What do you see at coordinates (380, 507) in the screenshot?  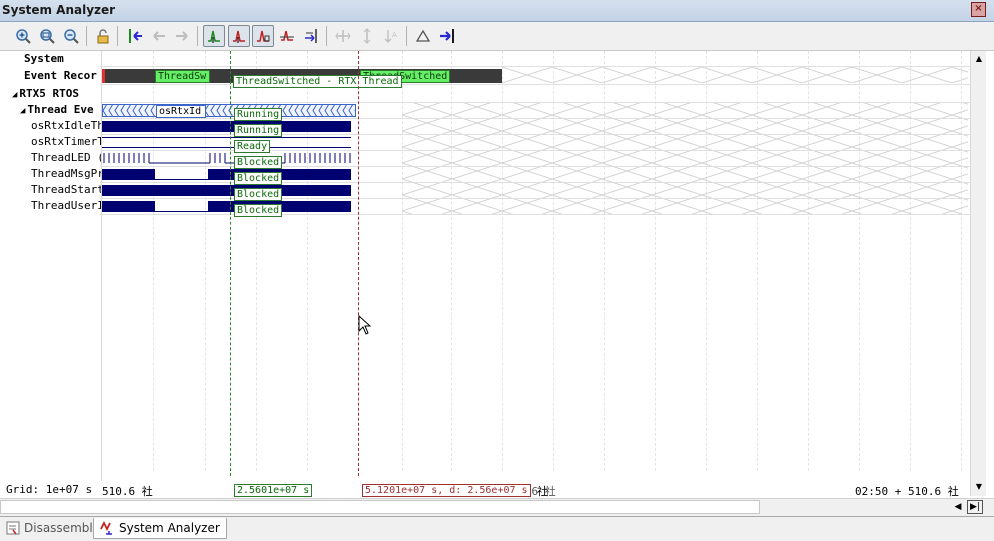 I see `scroll-thumb` at bounding box center [380, 507].